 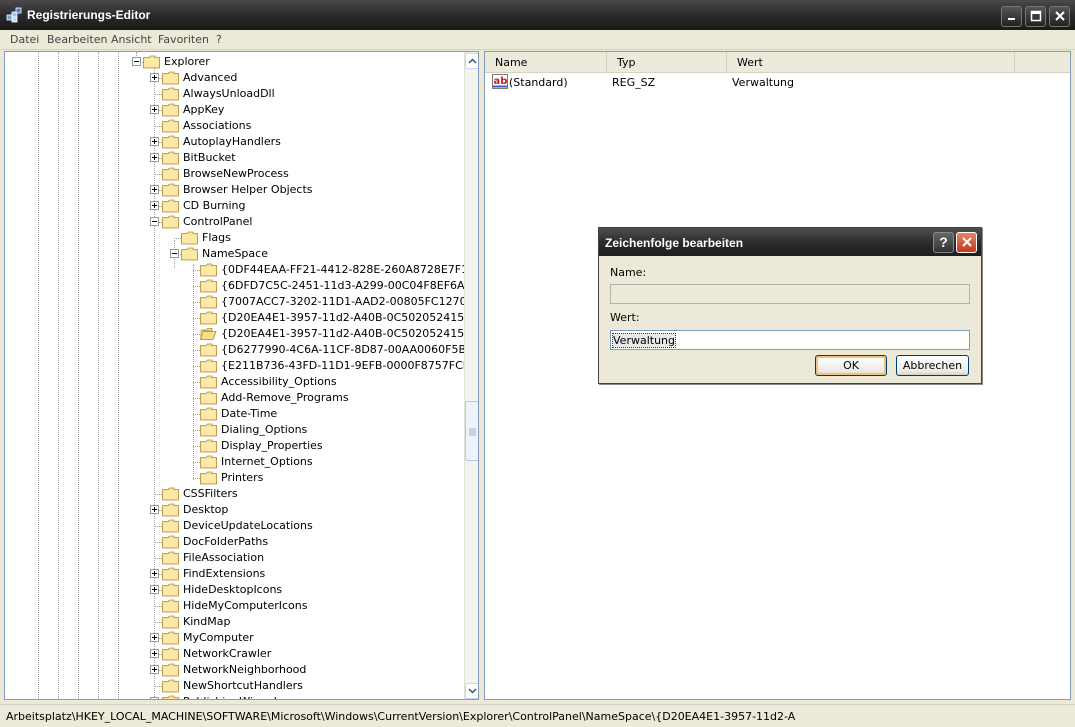 I want to click on tree-item: AppKey, so click(x=234, y=110).